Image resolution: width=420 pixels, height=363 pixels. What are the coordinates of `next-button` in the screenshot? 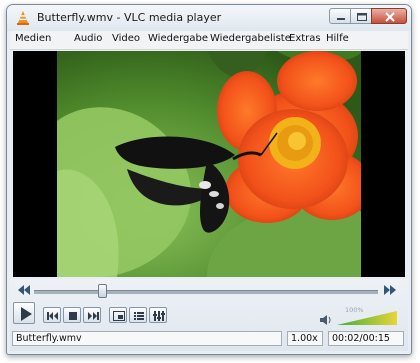 It's located at (92, 315).